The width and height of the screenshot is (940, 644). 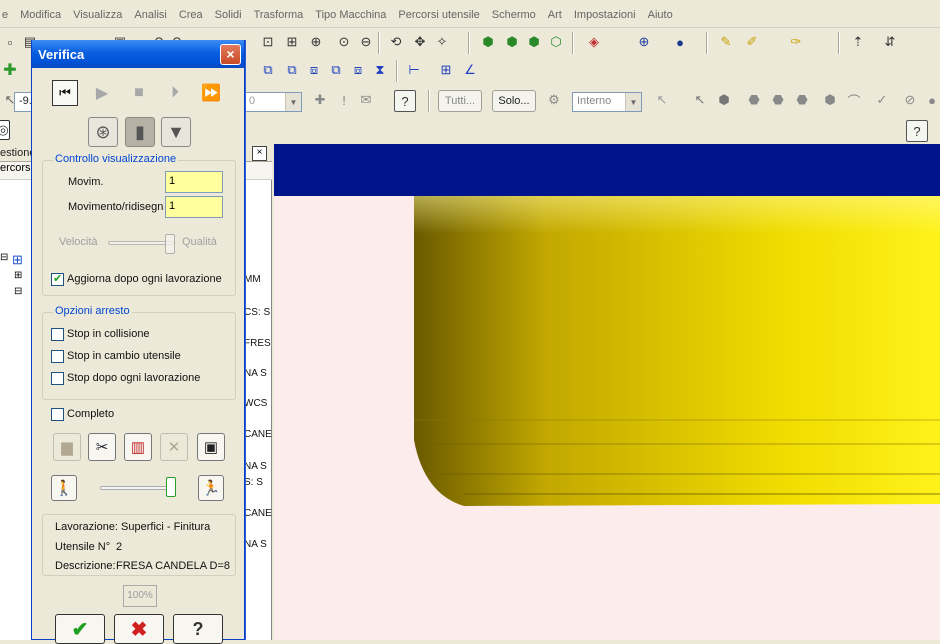 I want to click on dynamic-view-icon: ✧, so click(x=442, y=42).